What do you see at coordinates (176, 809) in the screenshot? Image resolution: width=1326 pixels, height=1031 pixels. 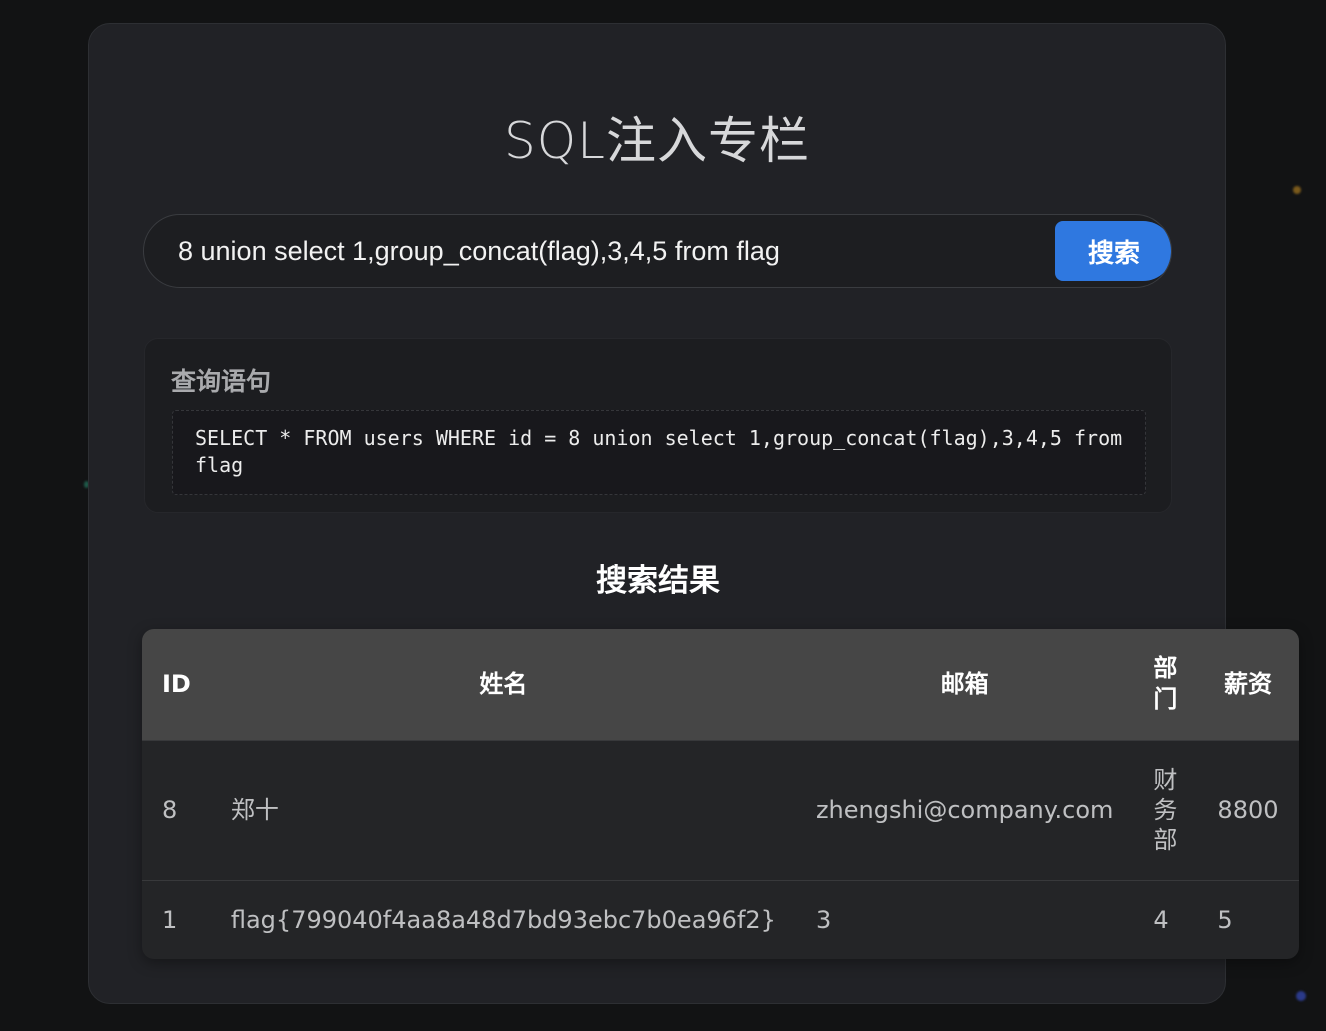 I see `cell-id: 8` at bounding box center [176, 809].